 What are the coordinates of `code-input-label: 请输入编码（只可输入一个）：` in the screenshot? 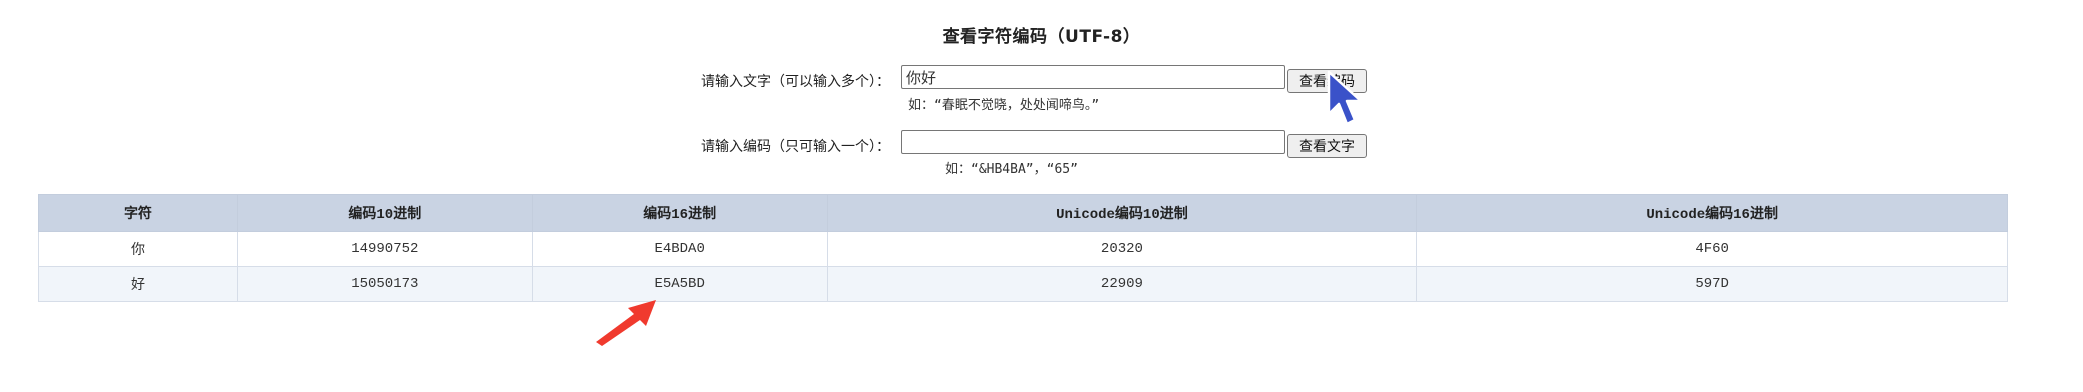 It's located at (795, 147).